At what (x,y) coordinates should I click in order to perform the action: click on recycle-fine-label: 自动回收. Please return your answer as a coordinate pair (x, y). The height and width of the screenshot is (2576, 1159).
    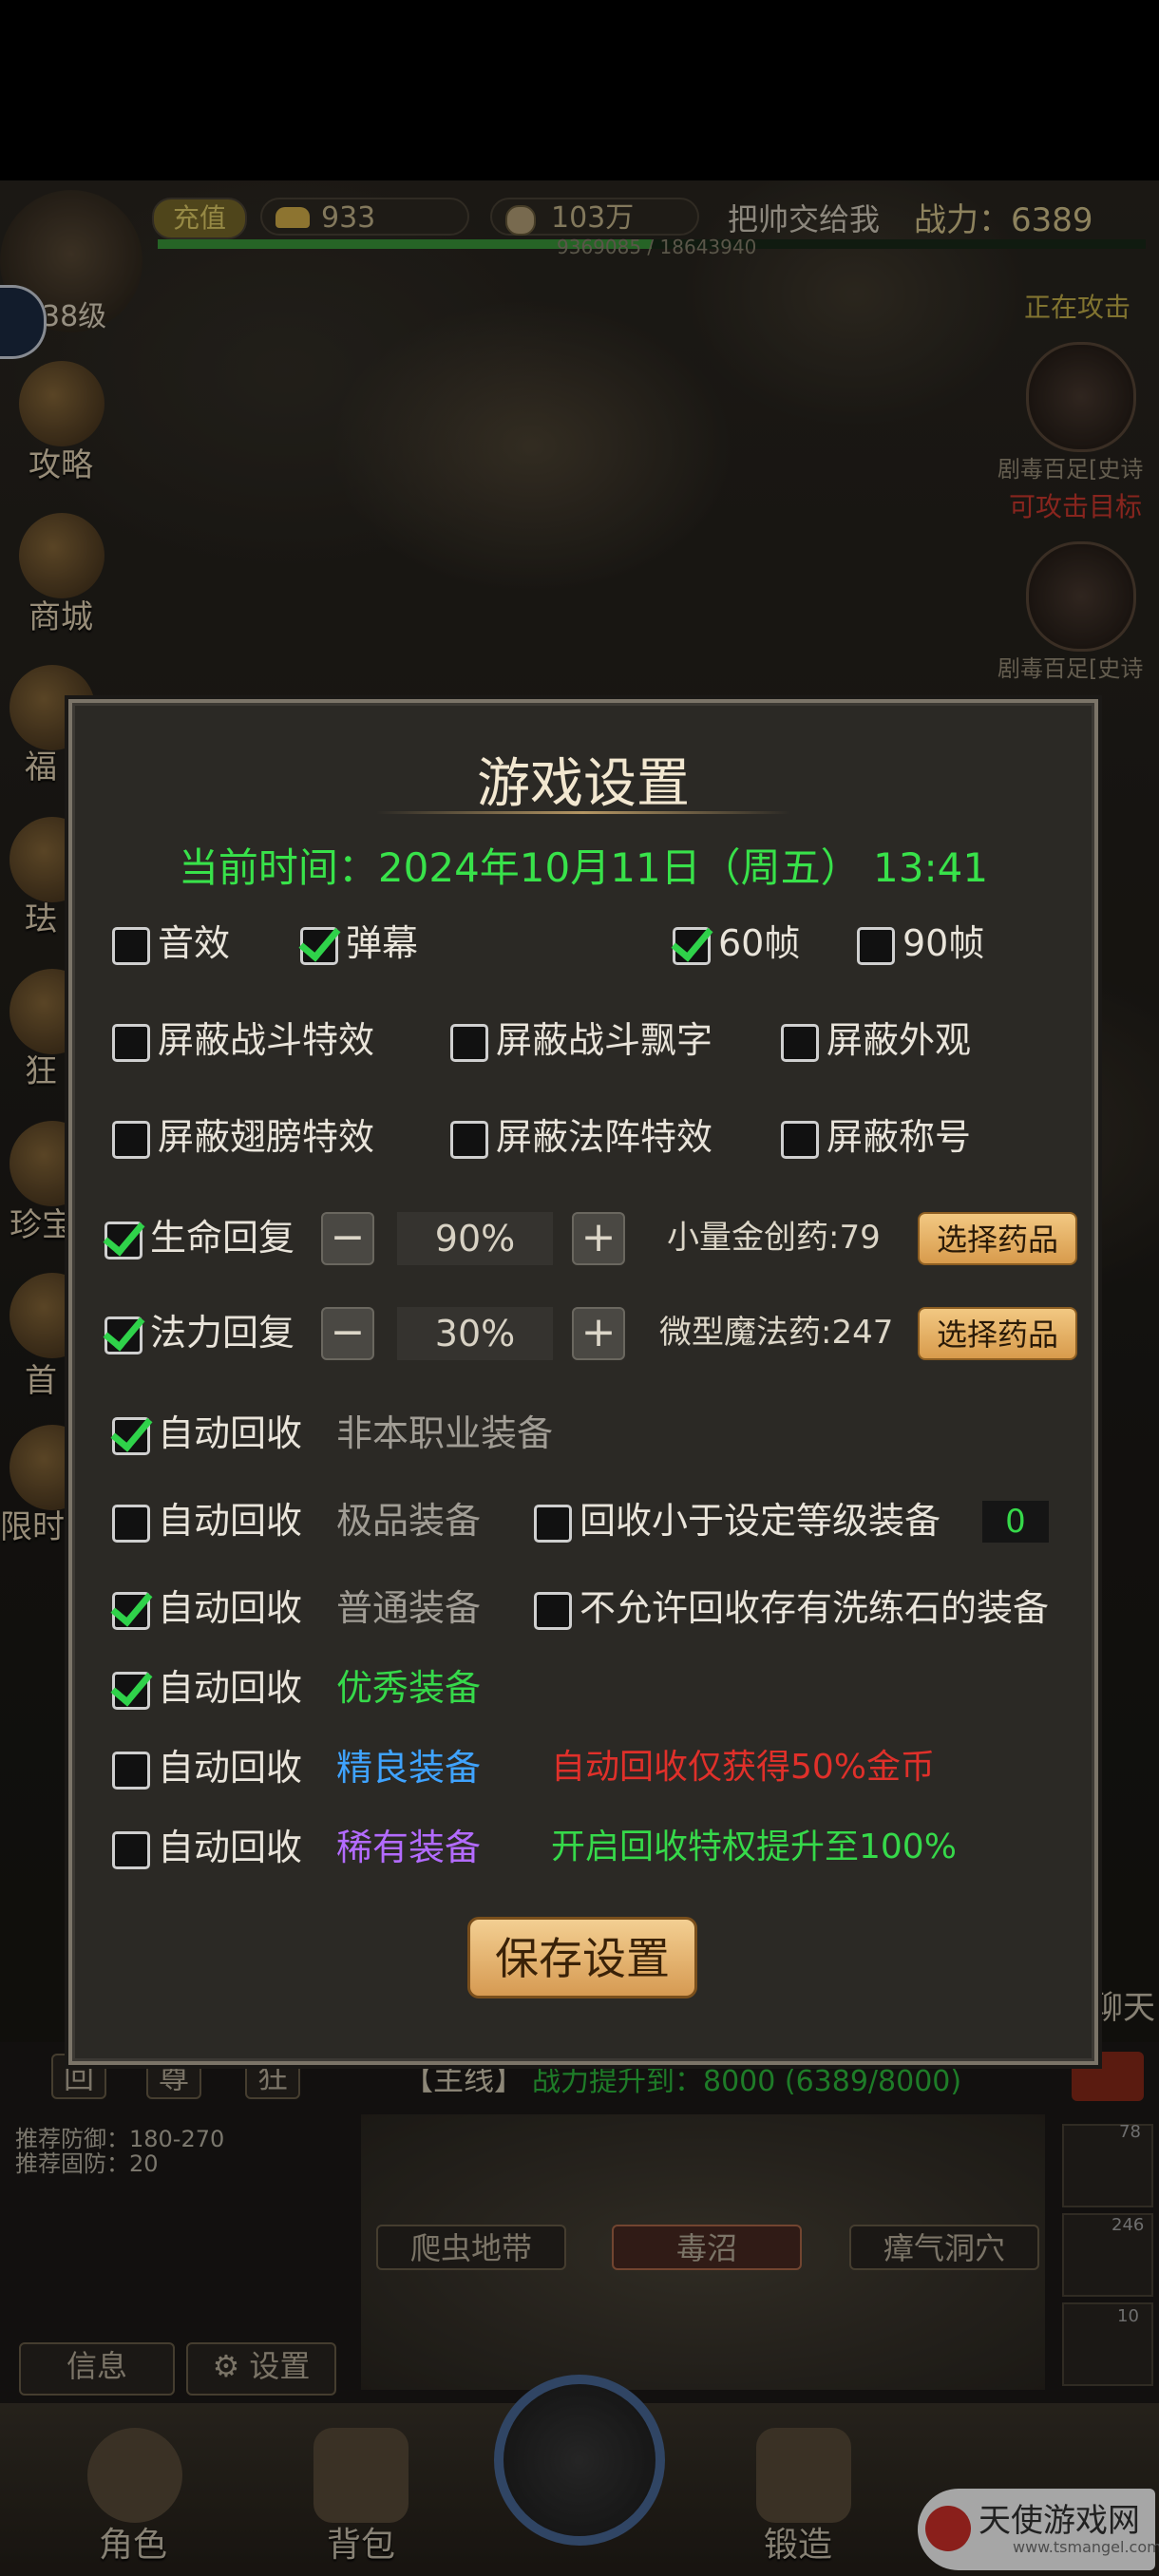
    Looking at the image, I should click on (230, 1768).